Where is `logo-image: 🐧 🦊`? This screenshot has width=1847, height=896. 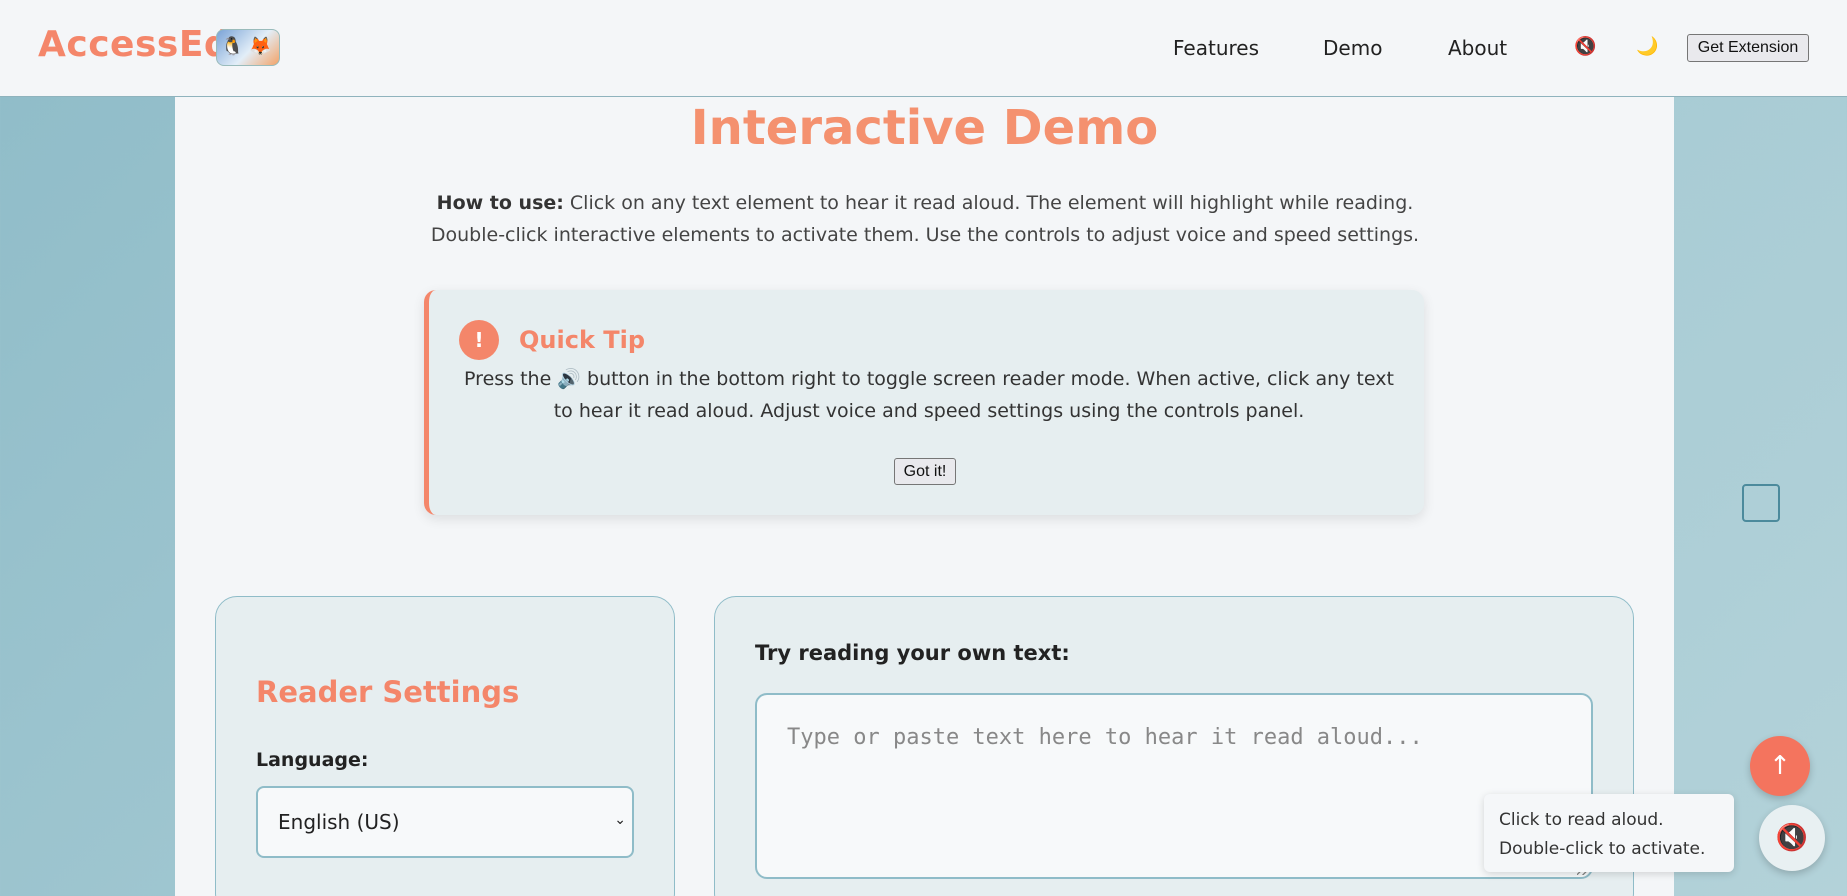
logo-image: 🐧 🦊 is located at coordinates (248, 47).